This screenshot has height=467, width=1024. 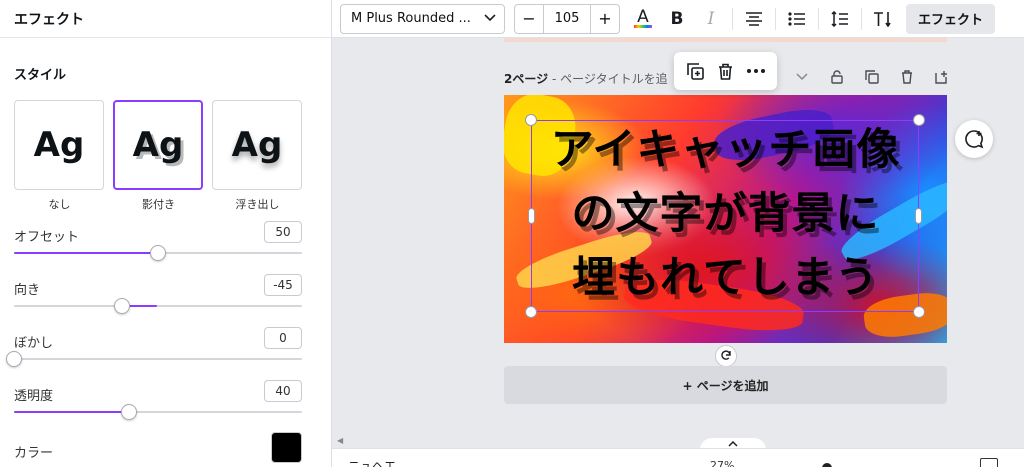 I want to click on blur-slider-row: ぼかし 0, so click(x=154, y=355).